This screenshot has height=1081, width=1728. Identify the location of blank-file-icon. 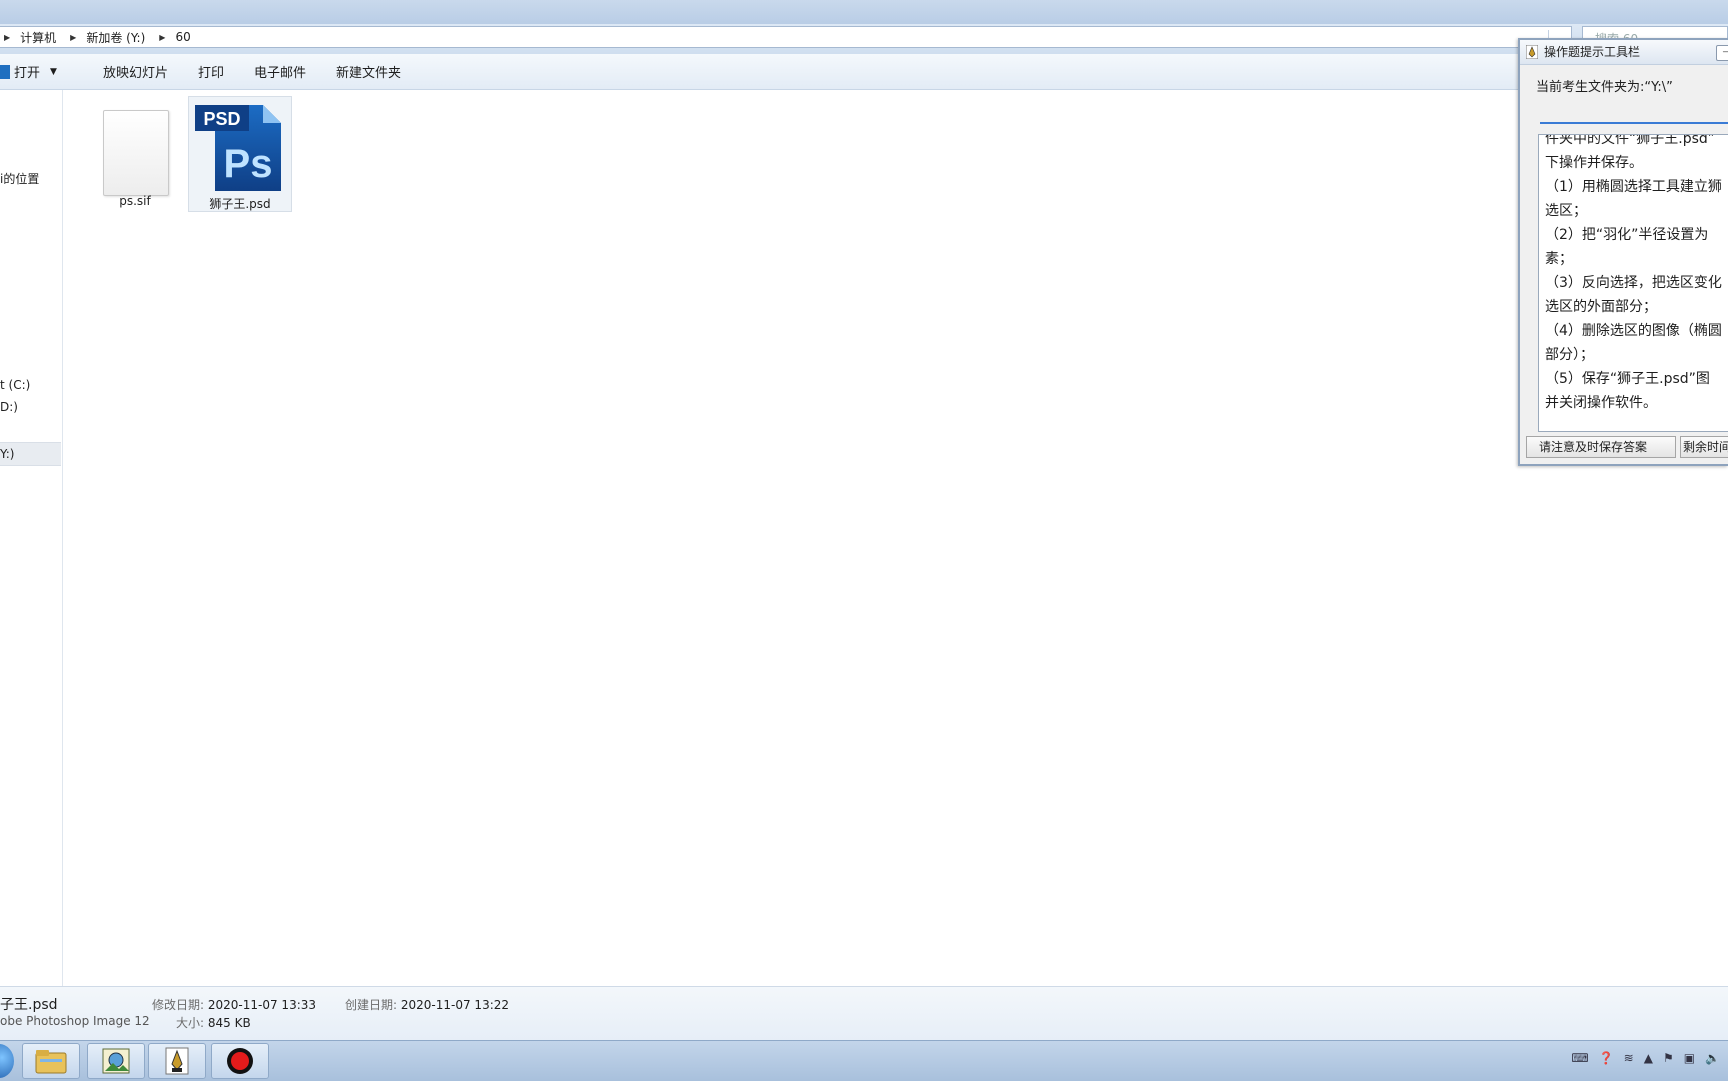
(136, 153).